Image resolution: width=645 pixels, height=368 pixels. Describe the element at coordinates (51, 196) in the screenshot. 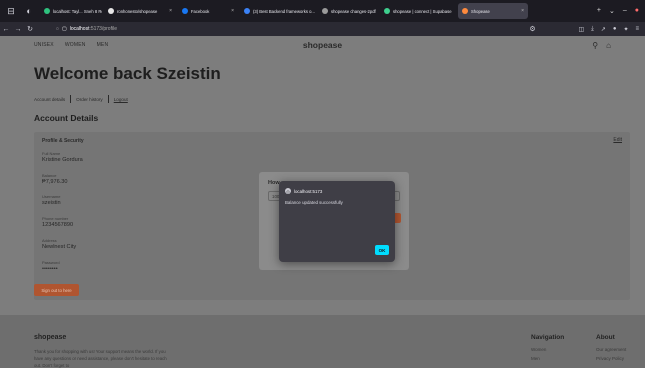

I see `field-label: Username` at that location.